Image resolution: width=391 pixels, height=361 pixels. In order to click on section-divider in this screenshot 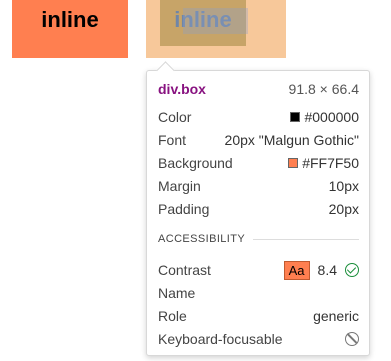, I will do `click(306, 239)`.